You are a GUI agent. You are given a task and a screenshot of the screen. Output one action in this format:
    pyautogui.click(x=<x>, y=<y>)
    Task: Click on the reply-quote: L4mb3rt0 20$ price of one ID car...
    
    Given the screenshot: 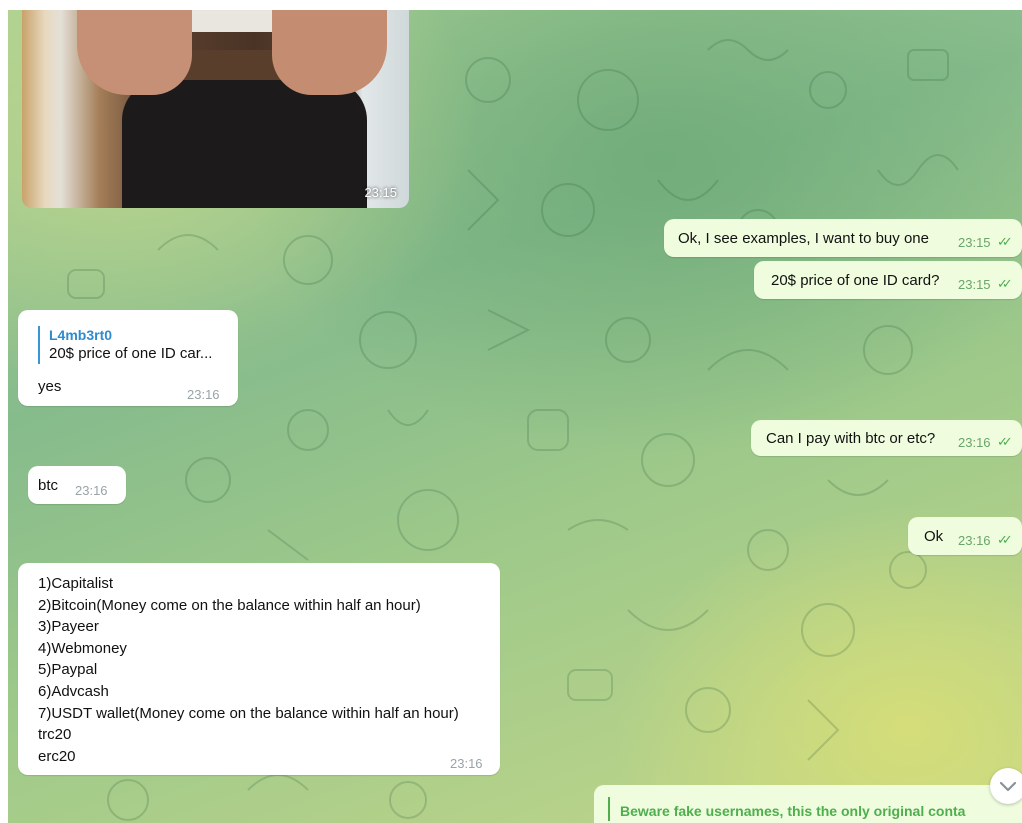 What is the action you would take?
    pyautogui.click(x=125, y=345)
    